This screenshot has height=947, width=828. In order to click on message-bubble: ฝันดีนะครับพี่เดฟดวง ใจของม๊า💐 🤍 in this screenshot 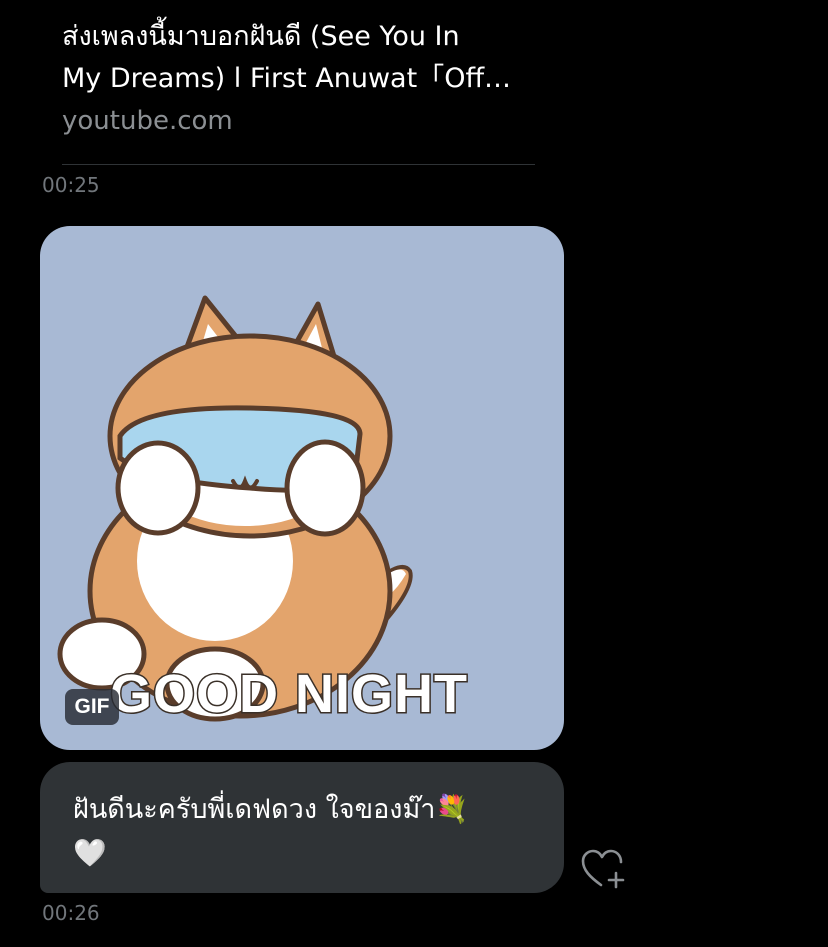, I will do `click(302, 827)`.